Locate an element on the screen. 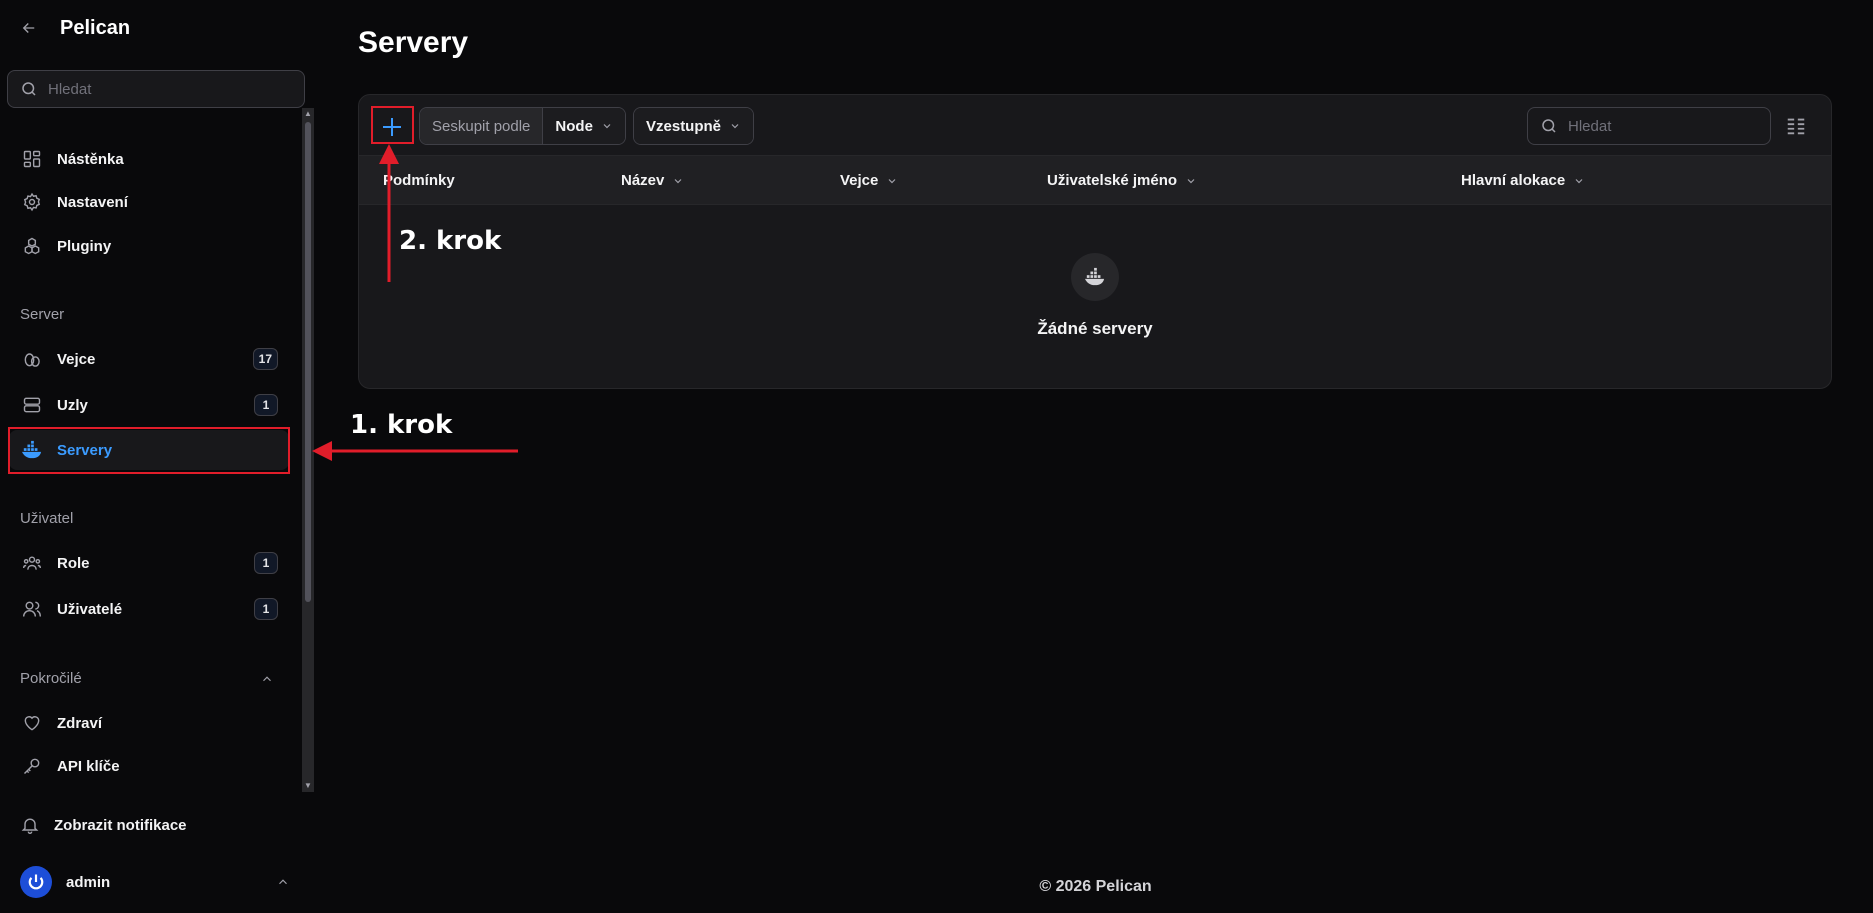 This screenshot has height=913, width=1873. sort-direction-value: Vzestupně is located at coordinates (694, 126).